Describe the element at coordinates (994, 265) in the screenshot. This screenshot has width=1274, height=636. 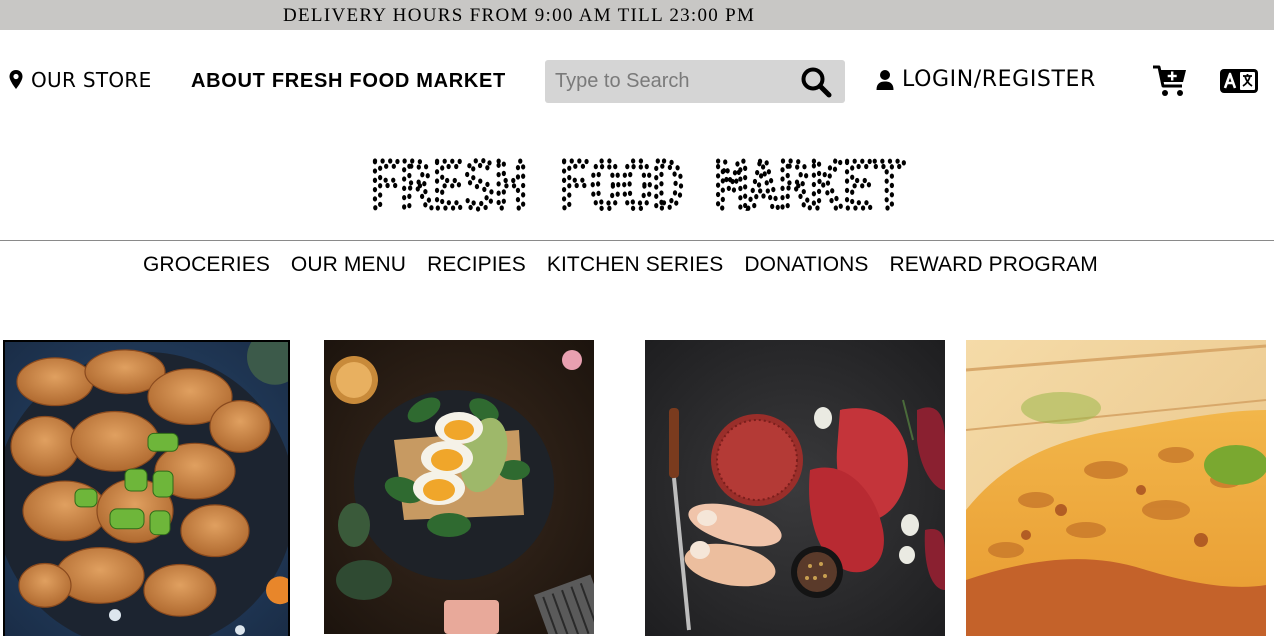
I see `category-reward-program: REWARD PROGRAM` at that location.